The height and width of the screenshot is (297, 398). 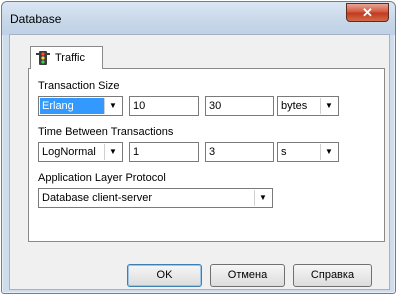 What do you see at coordinates (102, 178) in the screenshot?
I see `protocol-label: Application Layer Protocol` at bounding box center [102, 178].